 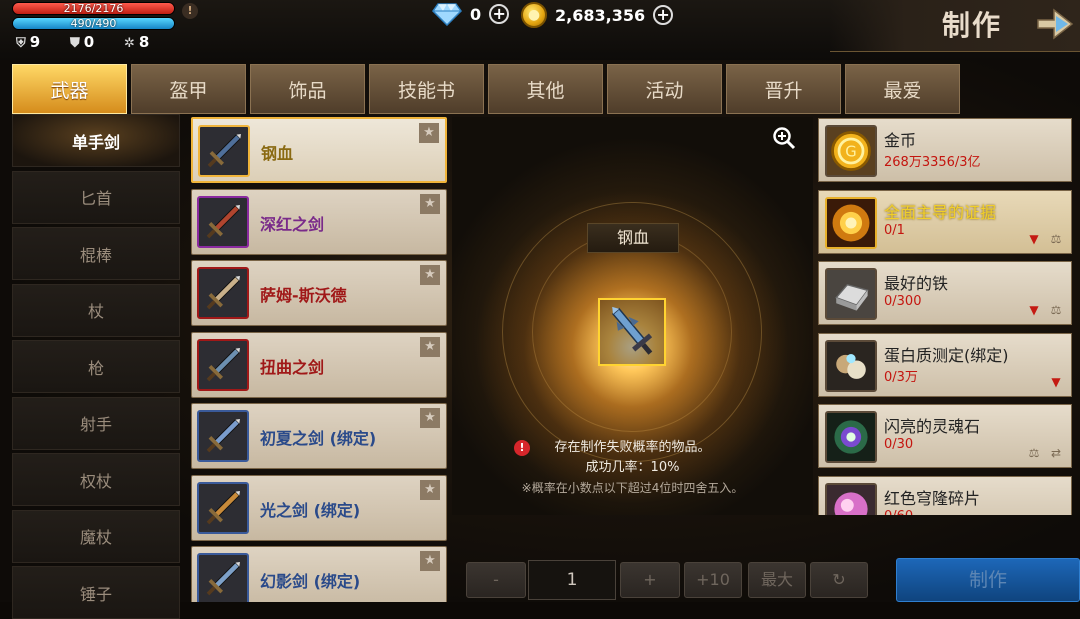 I want to click on material-name: 金币, so click(x=900, y=140).